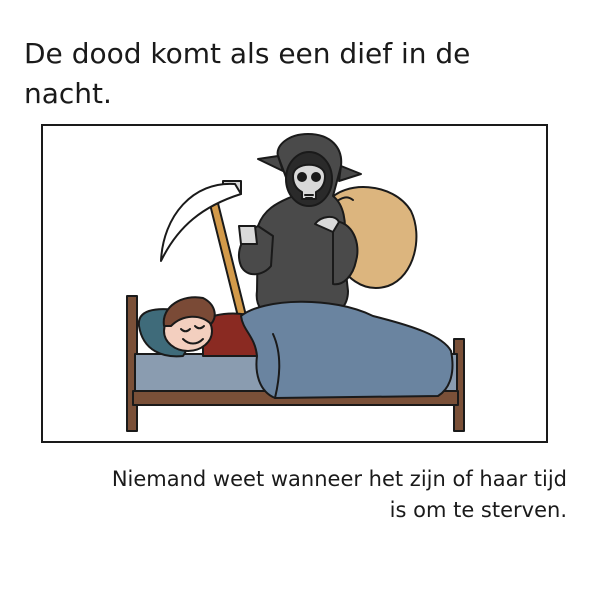  What do you see at coordinates (247, 73) in the screenshot?
I see `page-title: De dood komt als een dief in de nacht.` at bounding box center [247, 73].